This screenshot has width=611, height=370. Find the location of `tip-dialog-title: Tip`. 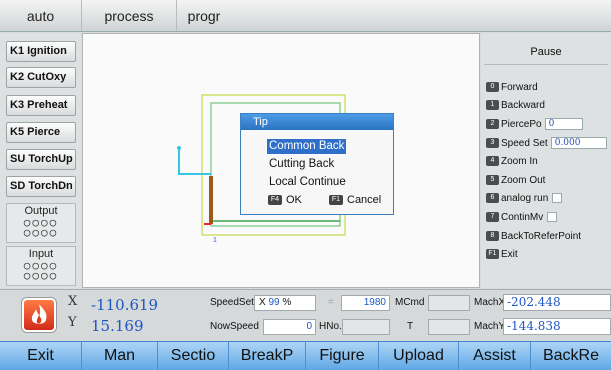

tip-dialog-title: Tip is located at coordinates (317, 122).